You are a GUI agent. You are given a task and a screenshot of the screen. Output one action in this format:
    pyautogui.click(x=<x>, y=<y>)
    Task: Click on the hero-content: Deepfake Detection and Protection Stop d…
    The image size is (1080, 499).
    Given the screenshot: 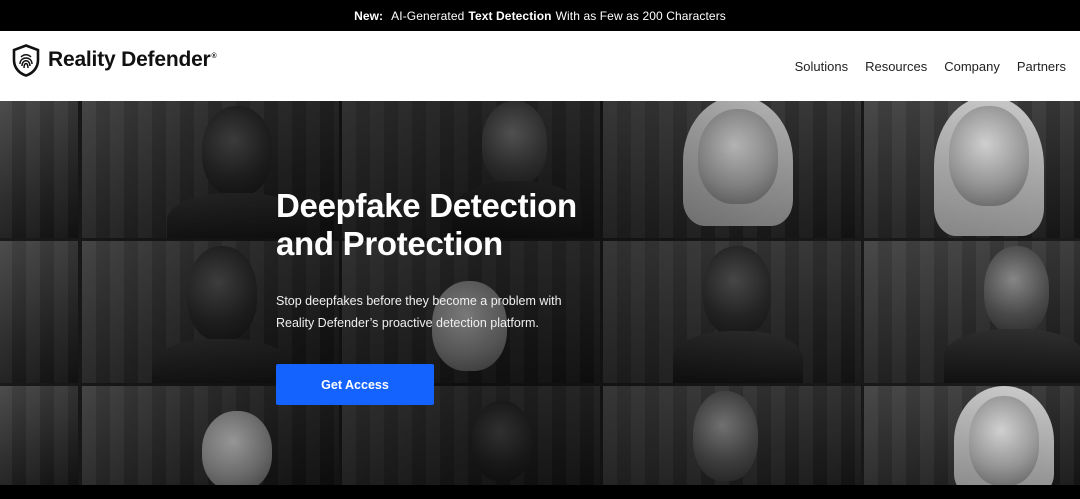 What is the action you would take?
    pyautogui.click(x=446, y=296)
    